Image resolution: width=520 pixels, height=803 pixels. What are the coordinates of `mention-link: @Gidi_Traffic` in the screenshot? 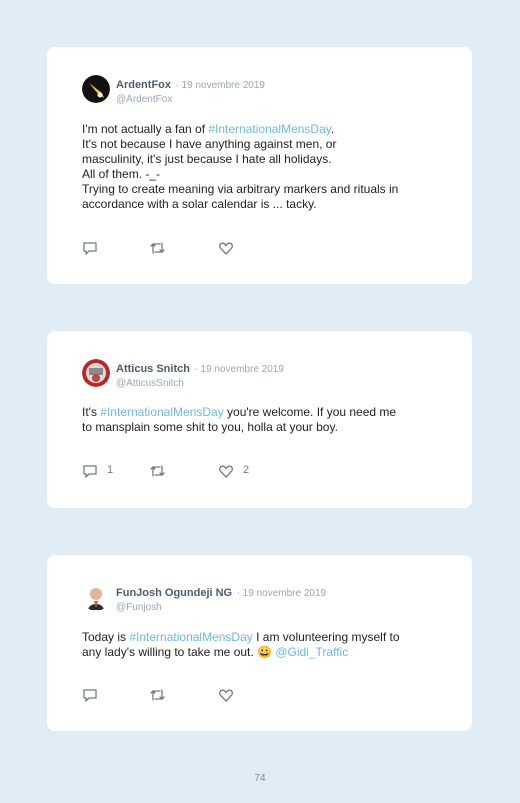 It's located at (311, 652).